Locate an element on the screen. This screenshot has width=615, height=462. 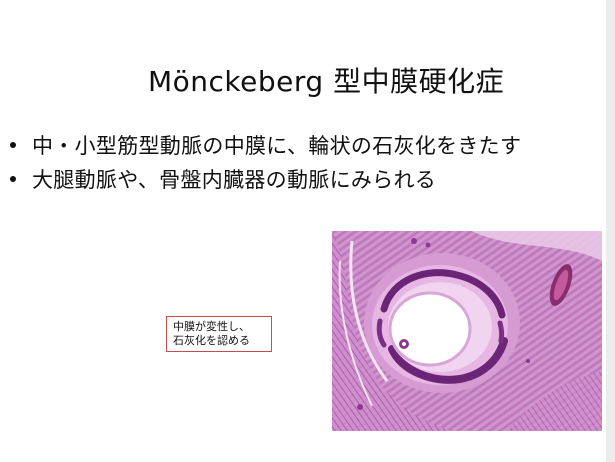
bullet-item: 中・小型筋型動脈の中膜に、輪状の石灰化をきたす is located at coordinates (265, 145).